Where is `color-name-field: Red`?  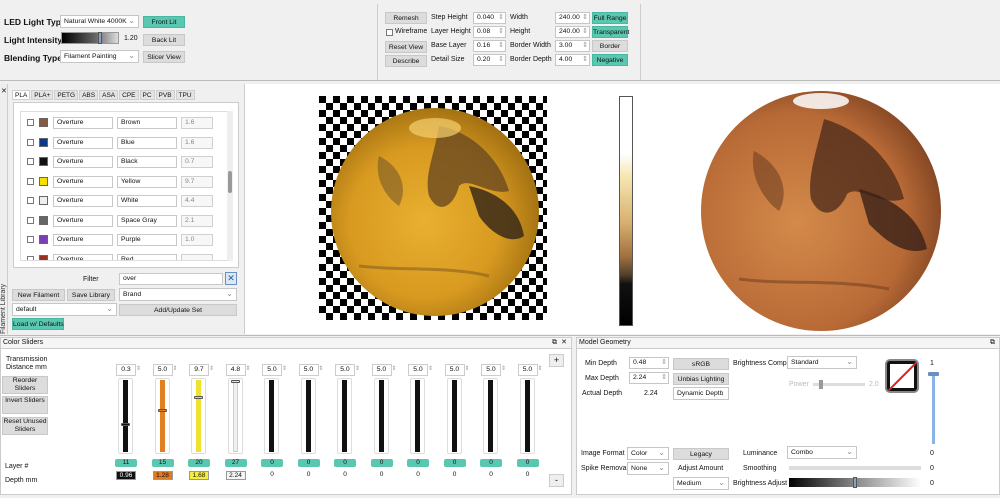 color-name-field: Red is located at coordinates (147, 256).